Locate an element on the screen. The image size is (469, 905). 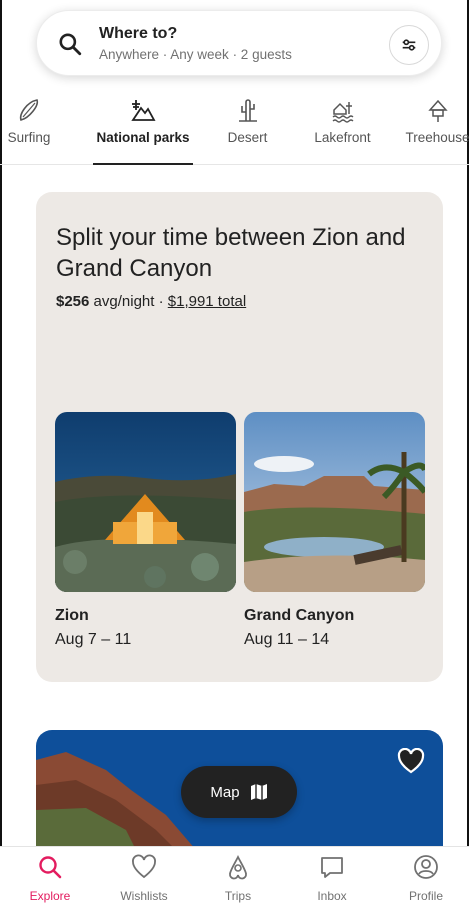
category-tab-surfing: Surfing is located at coordinates (34, 127).